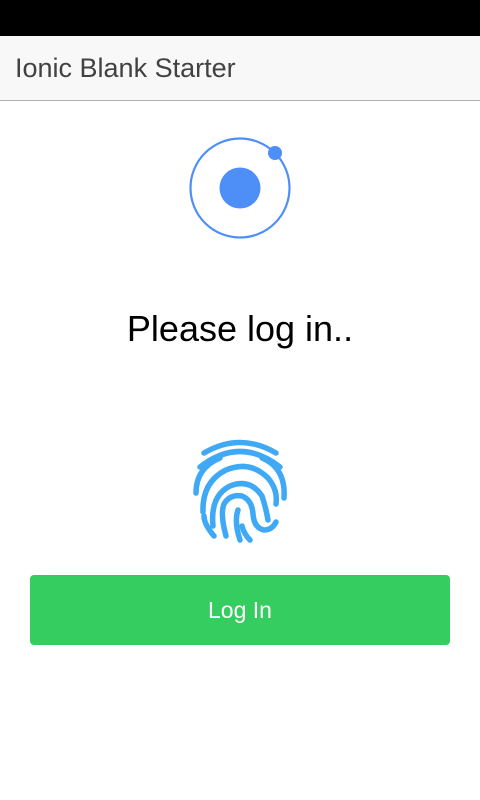 The image size is (480, 800). I want to click on login-button: Log In, so click(240, 610).